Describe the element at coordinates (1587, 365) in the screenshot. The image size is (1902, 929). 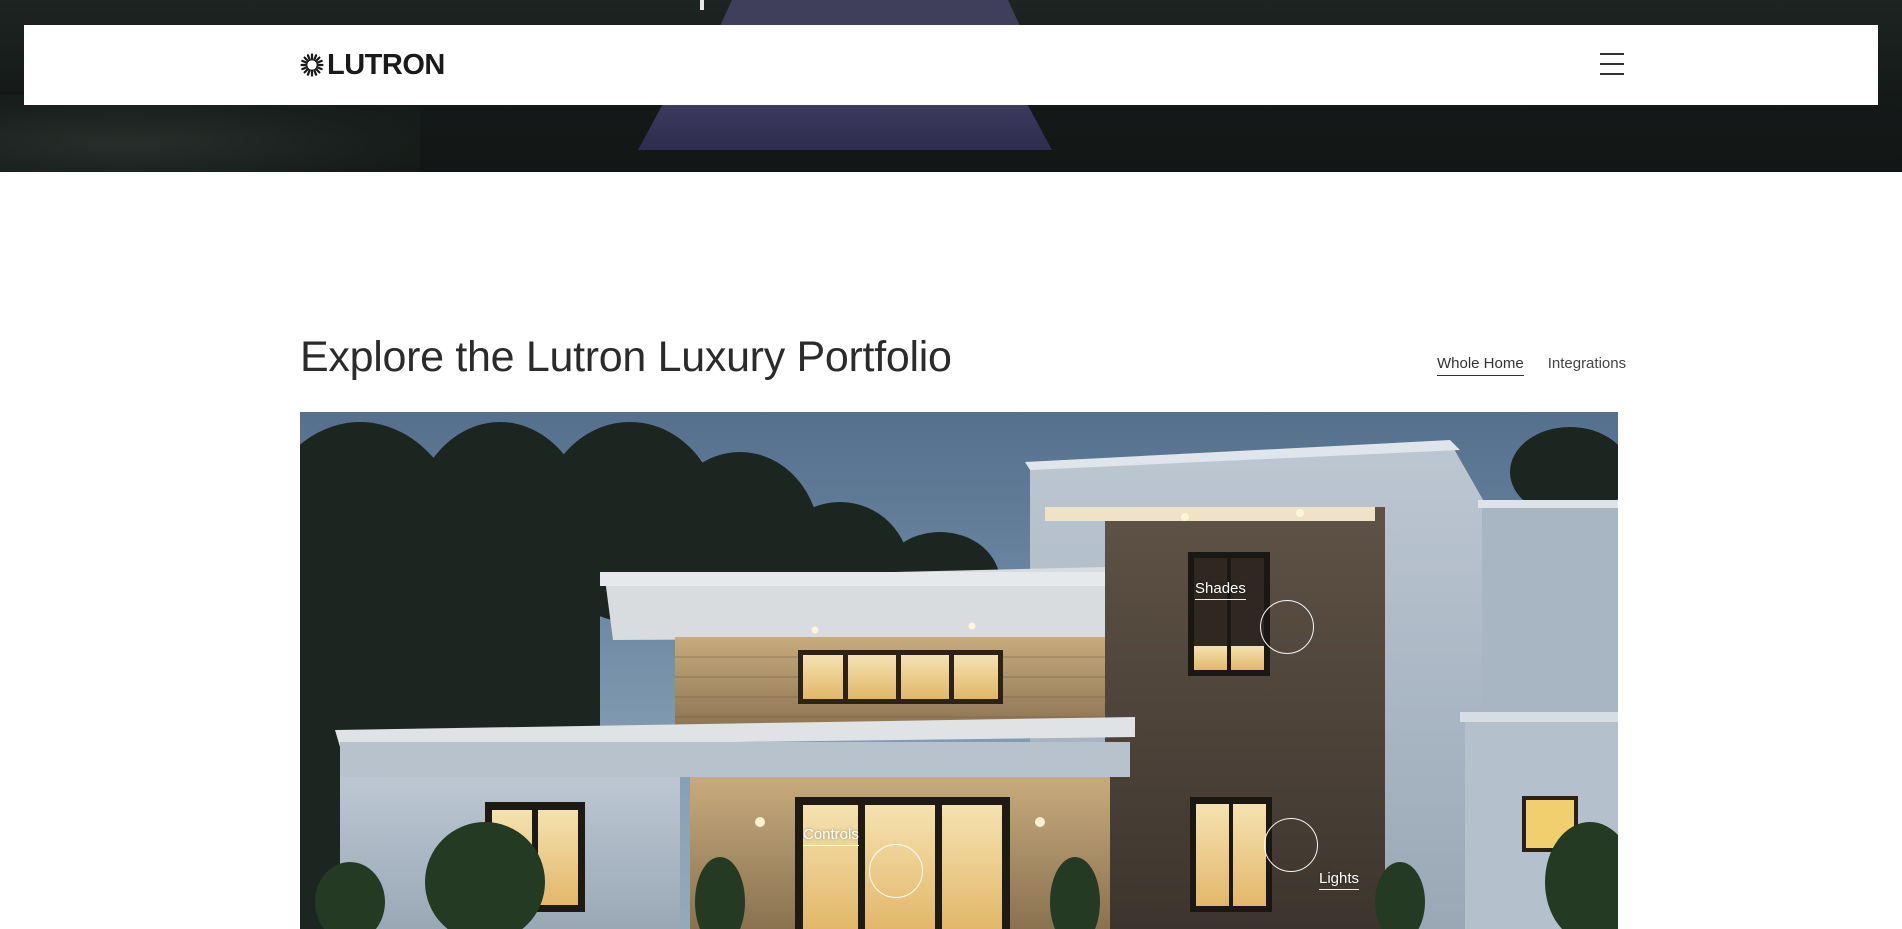
I see `tab-integrations: Integrations` at that location.